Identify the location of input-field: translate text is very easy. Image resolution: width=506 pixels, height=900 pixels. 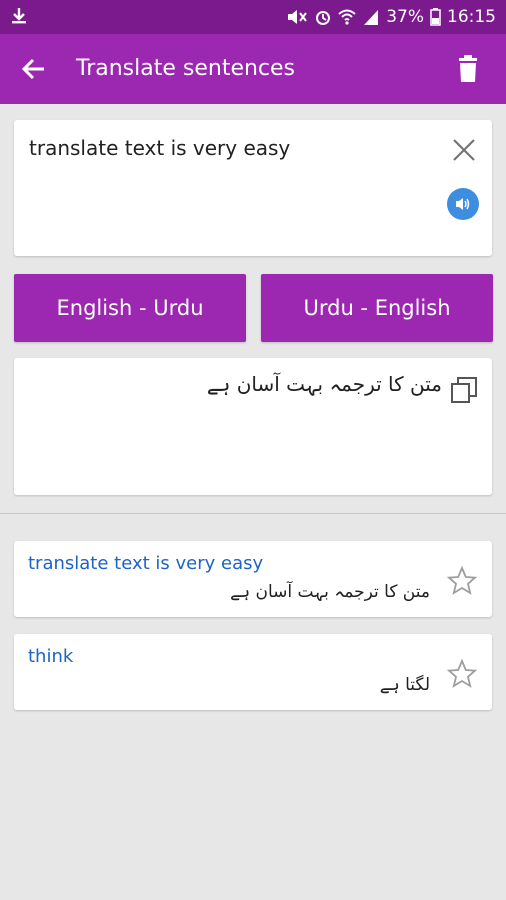
(159, 148).